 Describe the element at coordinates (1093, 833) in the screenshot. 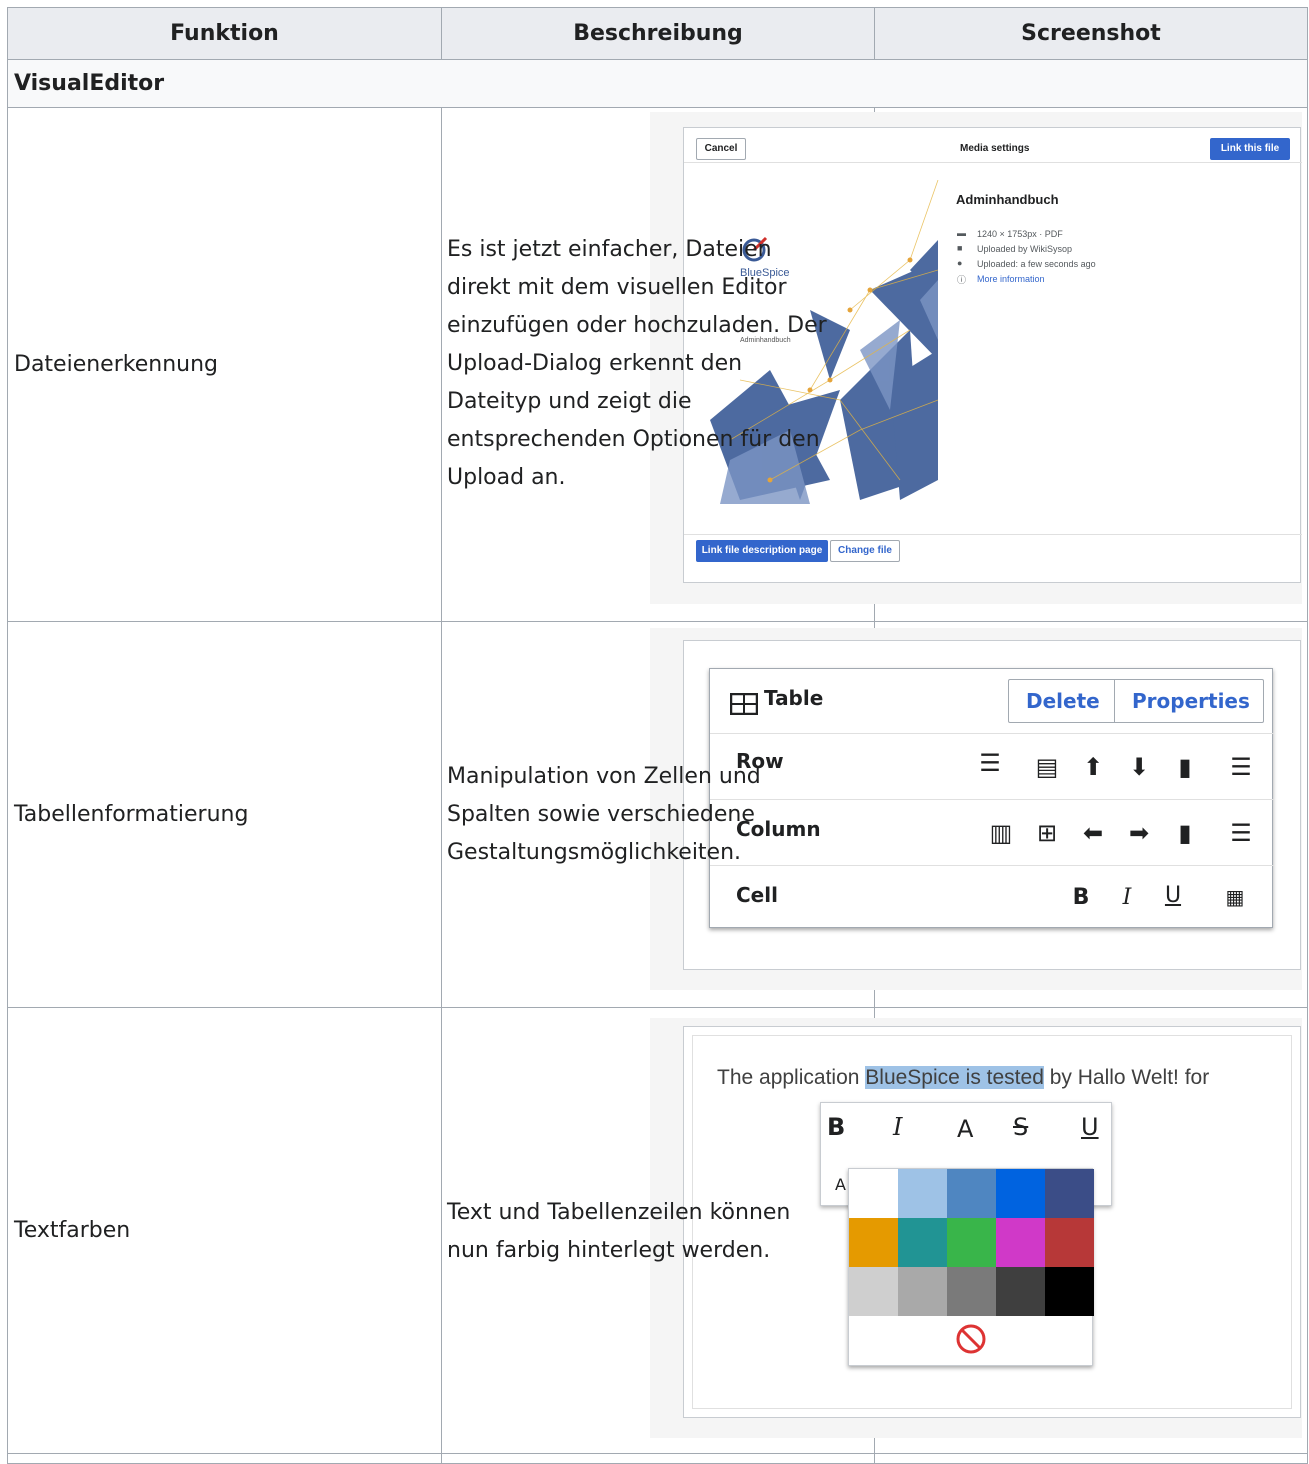

I see `move-column-left-icon: ⬅` at that location.